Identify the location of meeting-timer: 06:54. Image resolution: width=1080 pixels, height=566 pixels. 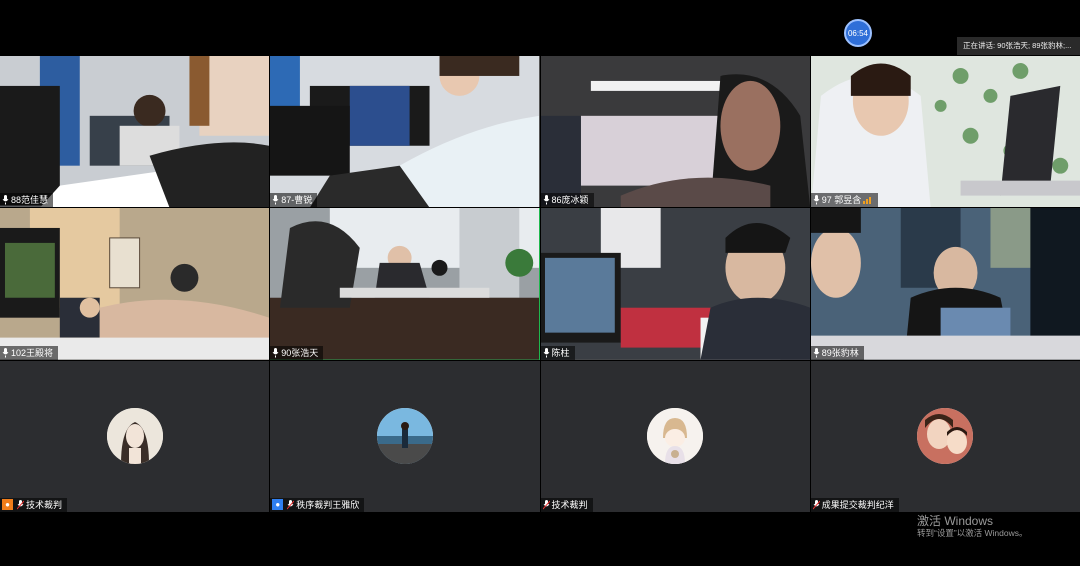
(858, 33).